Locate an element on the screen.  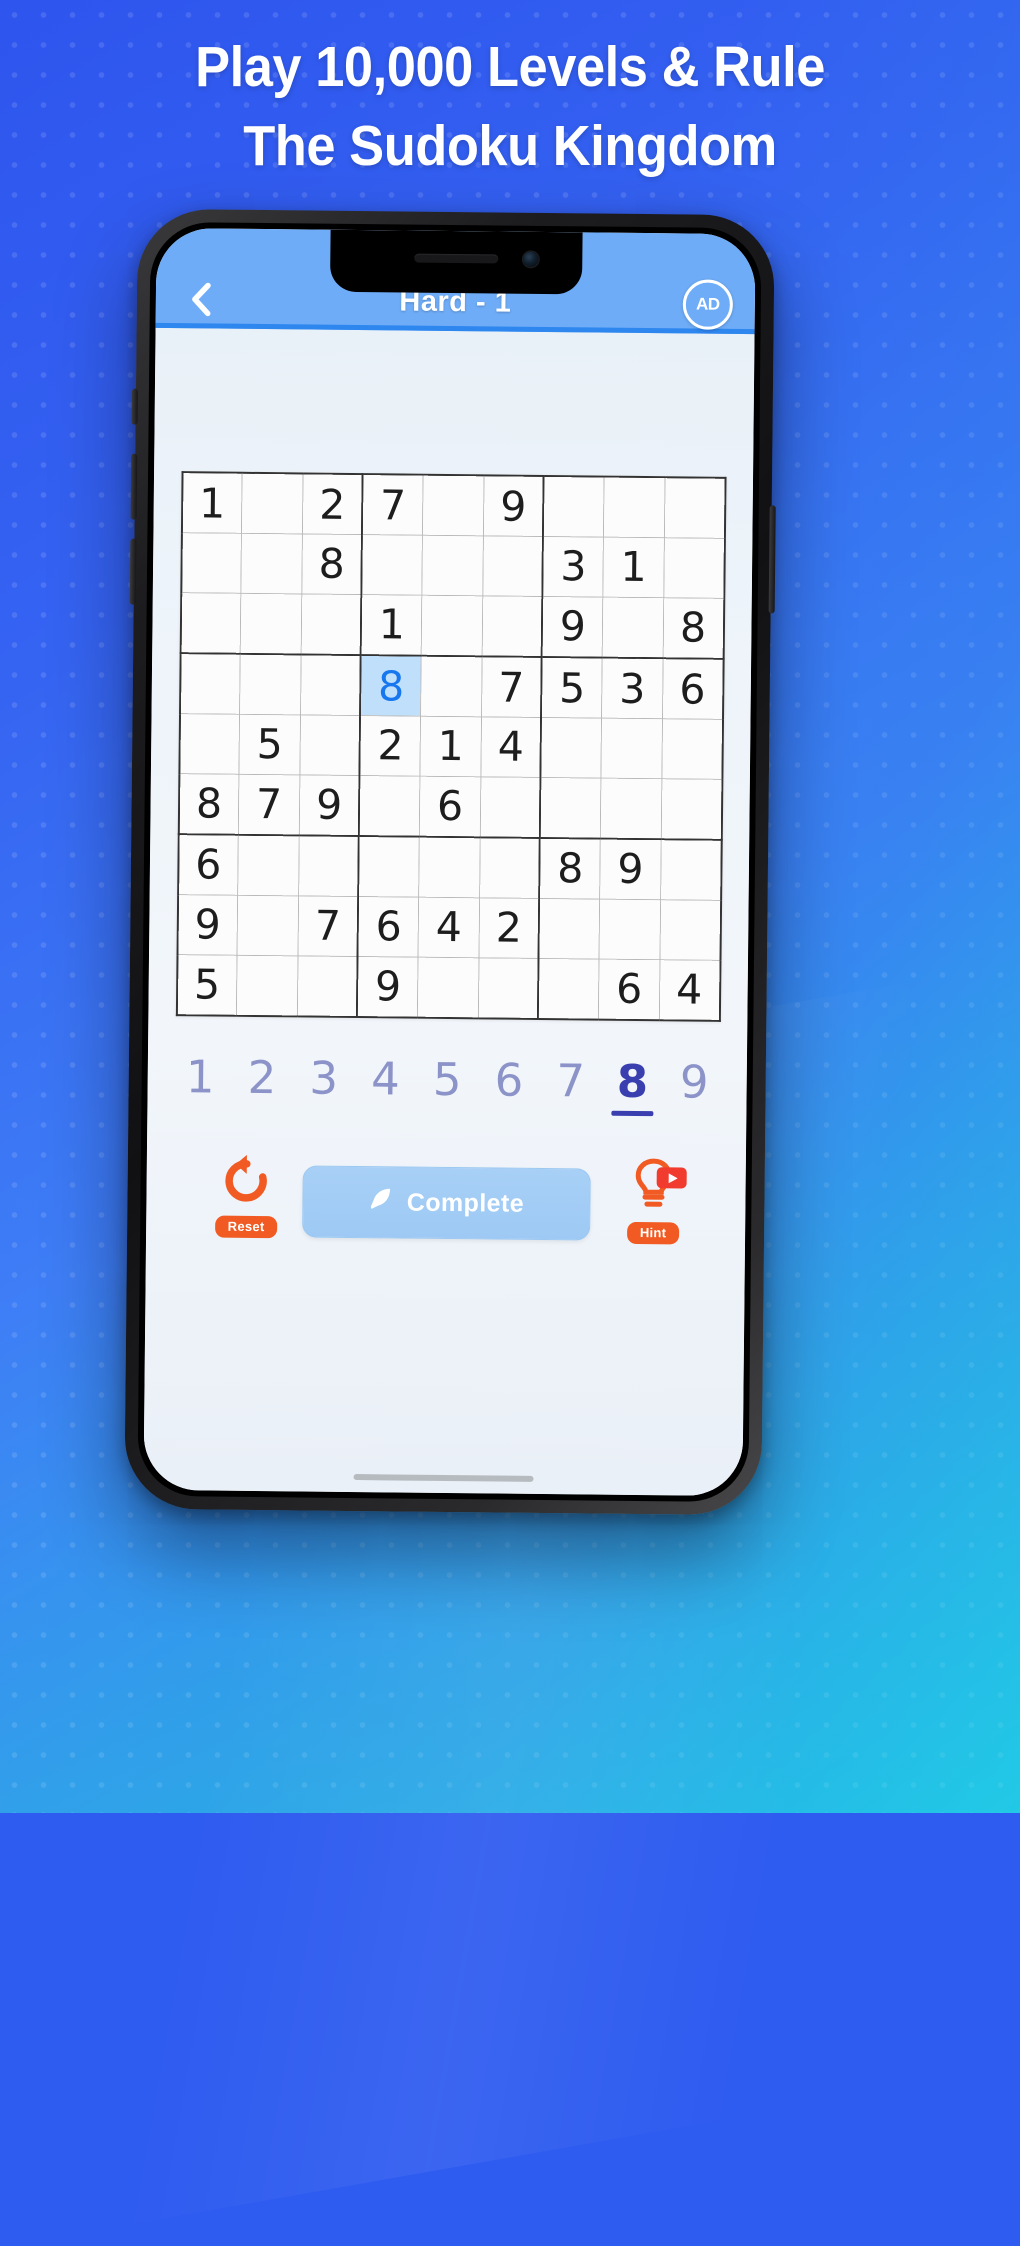
sudoku-cell-r1-c2 is located at coordinates (272, 503).